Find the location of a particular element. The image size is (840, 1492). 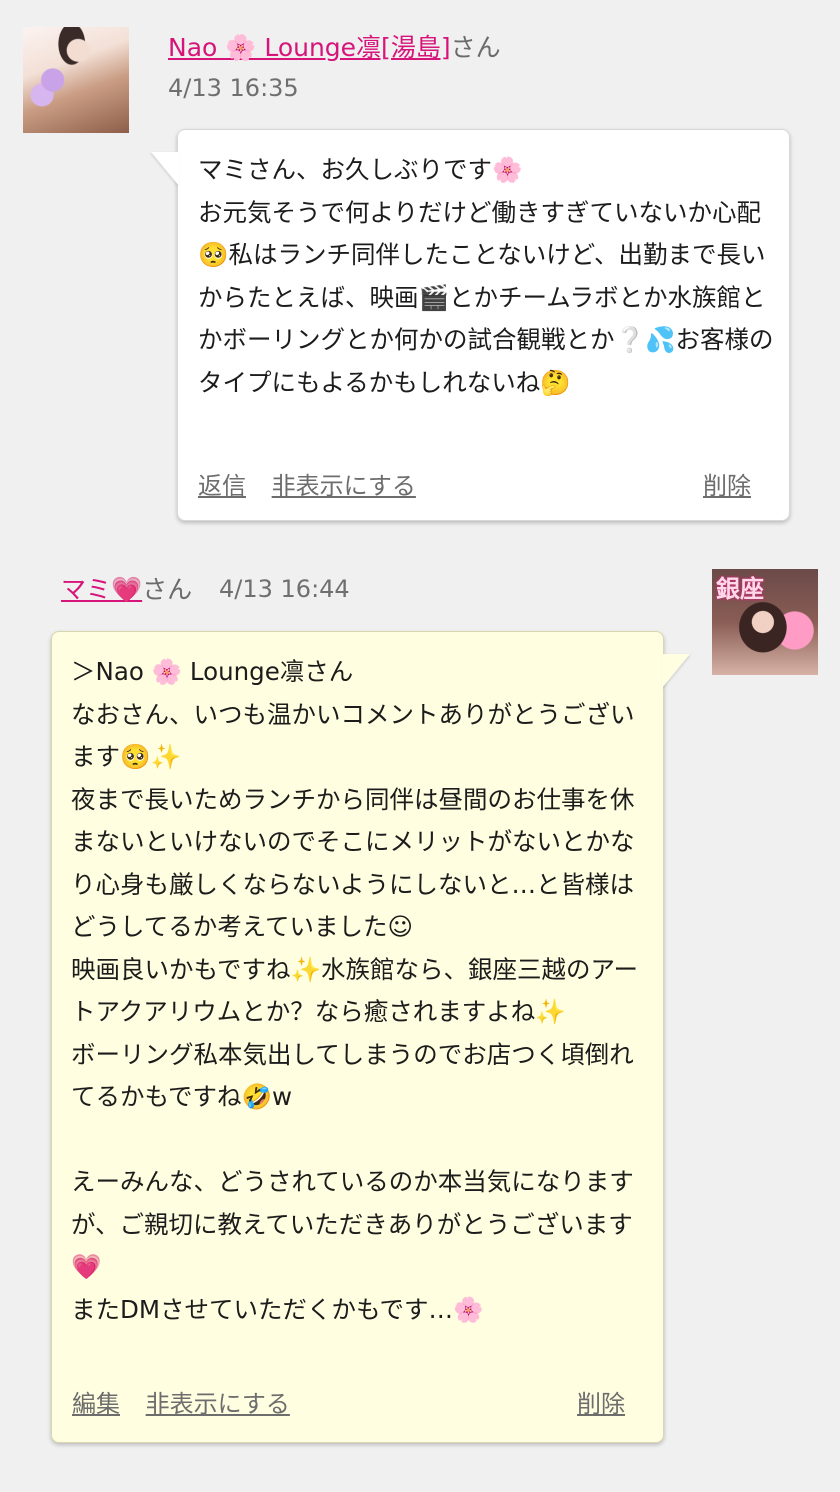

avatar is located at coordinates (76, 80).